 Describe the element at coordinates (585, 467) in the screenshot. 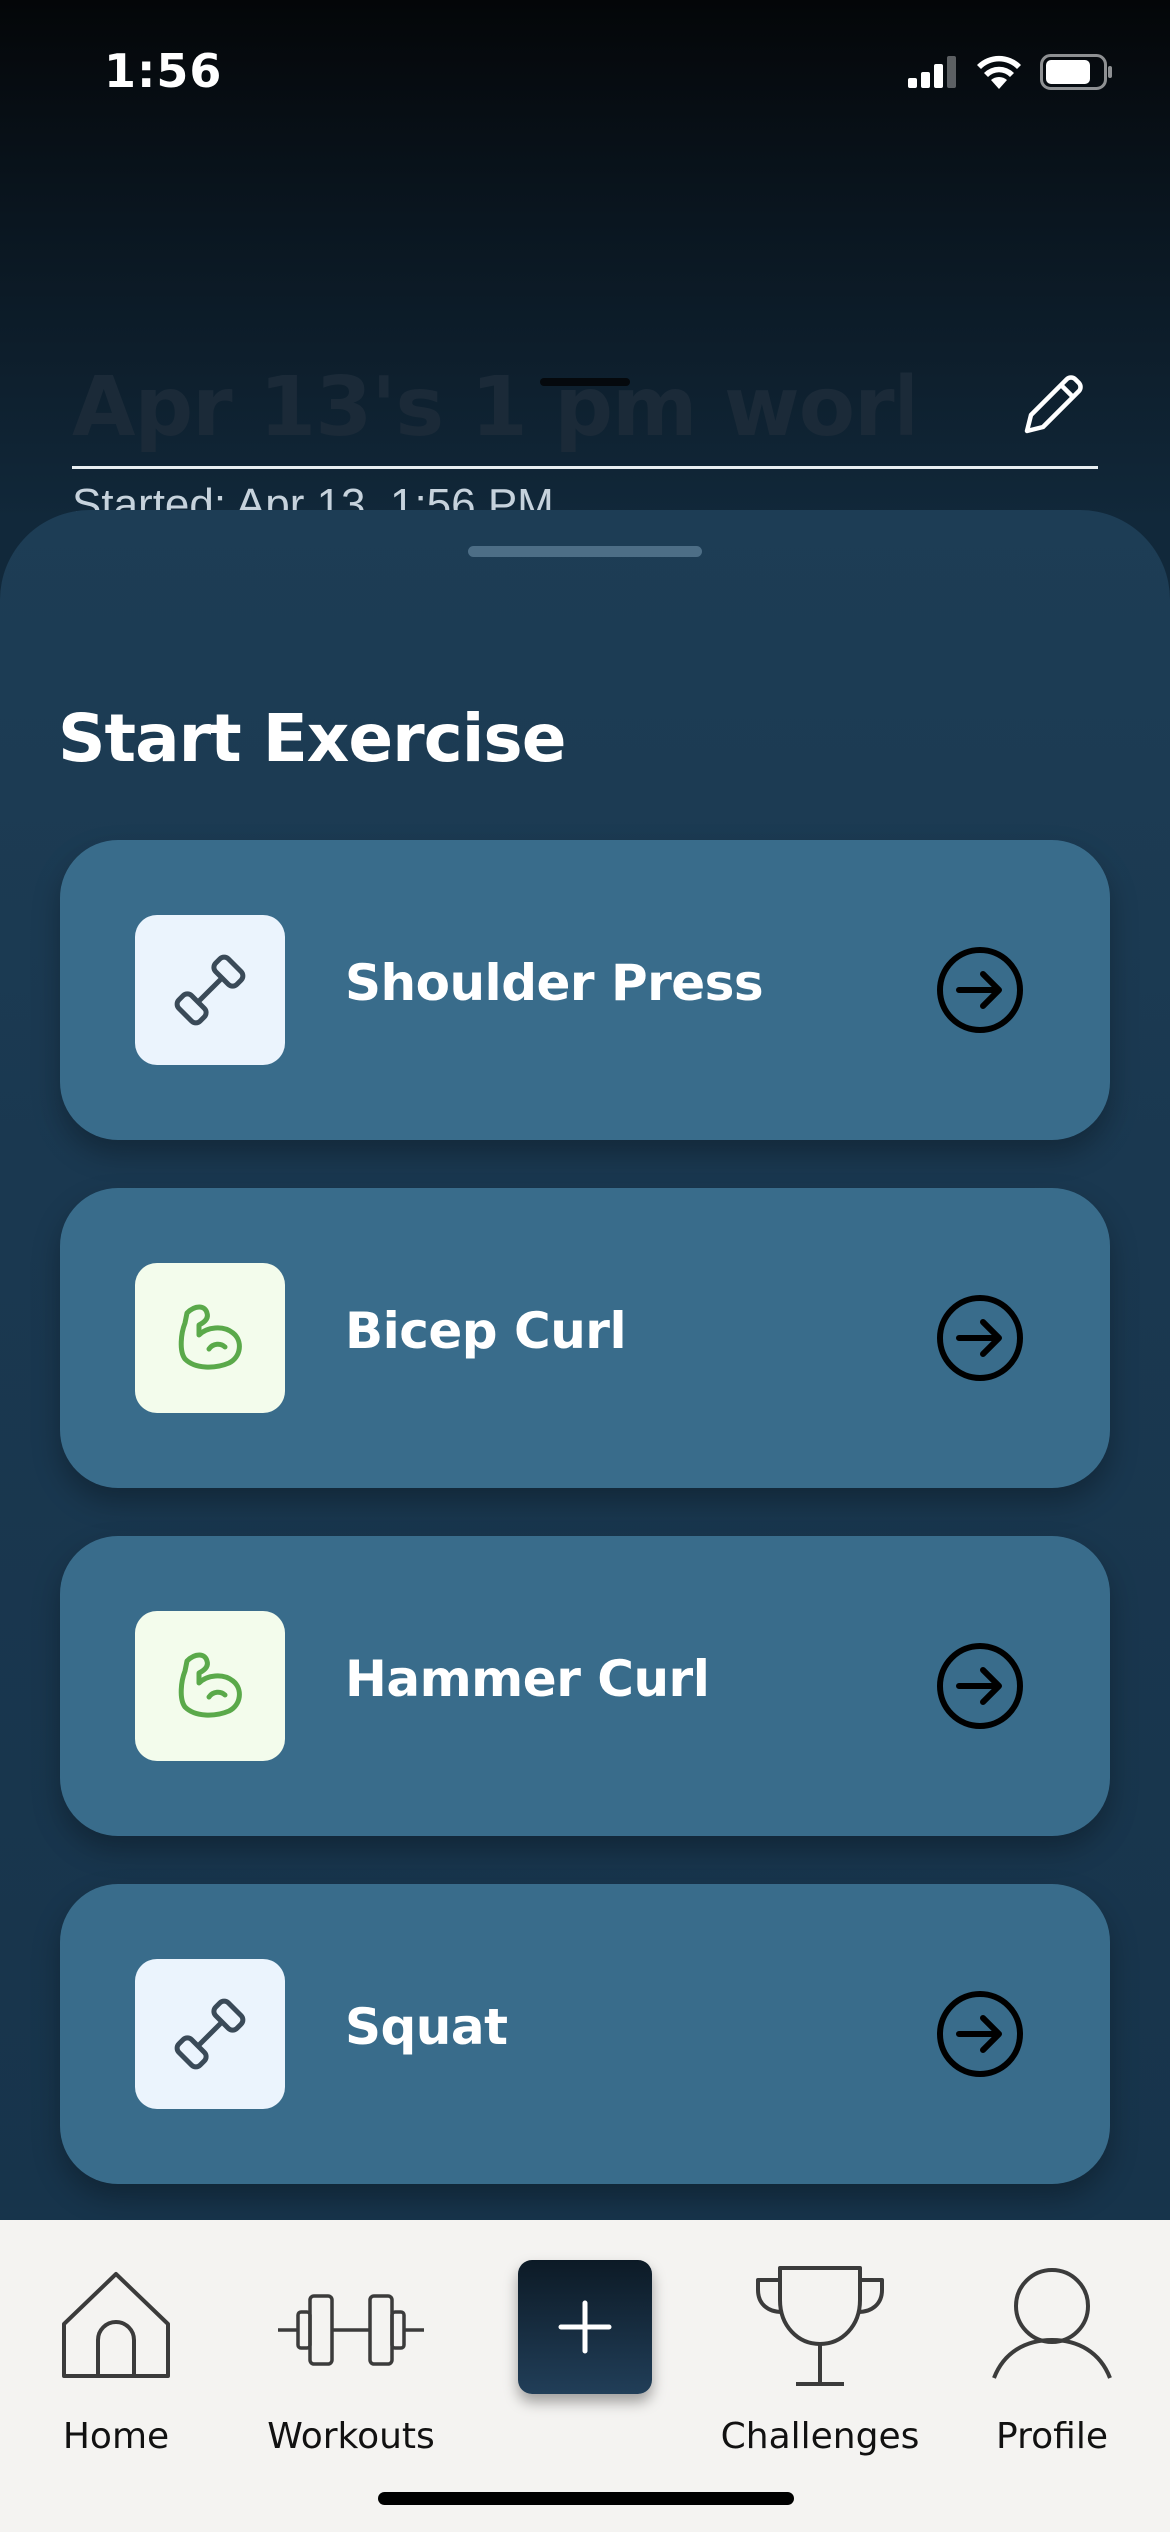

I see `title-underline` at that location.